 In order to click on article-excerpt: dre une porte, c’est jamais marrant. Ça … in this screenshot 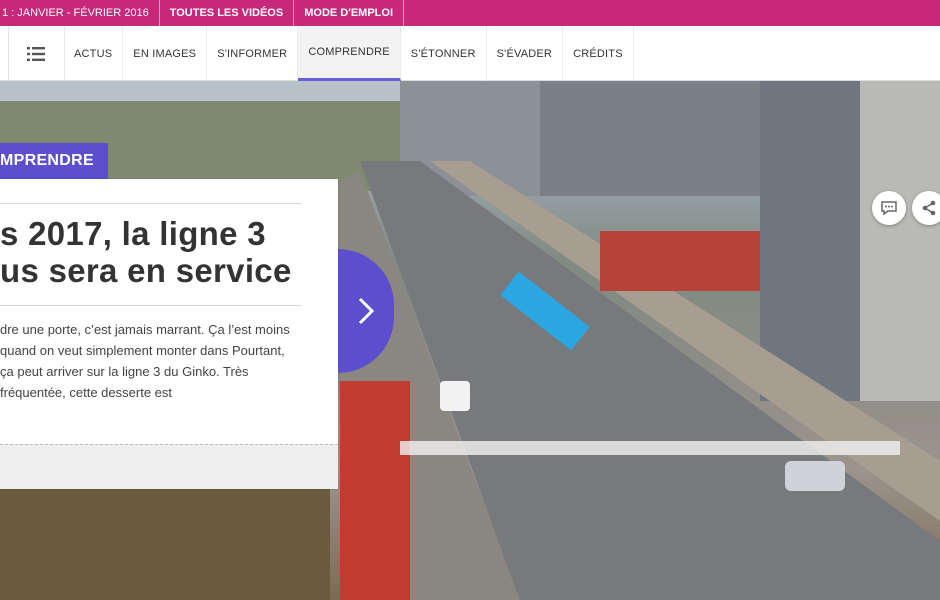, I will do `click(145, 361)`.